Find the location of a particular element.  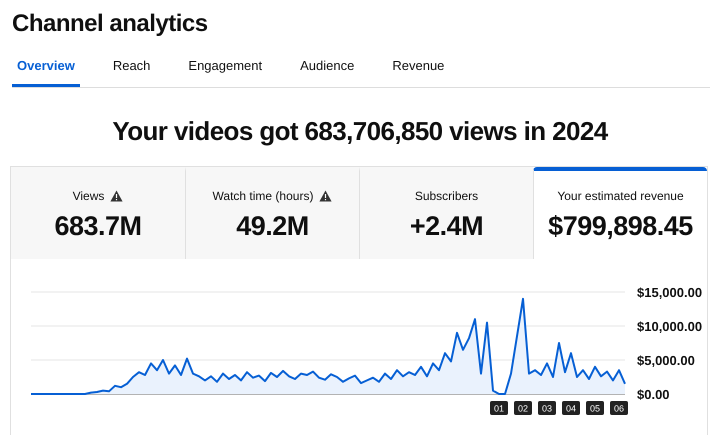

date-badge: 02 is located at coordinates (523, 408).